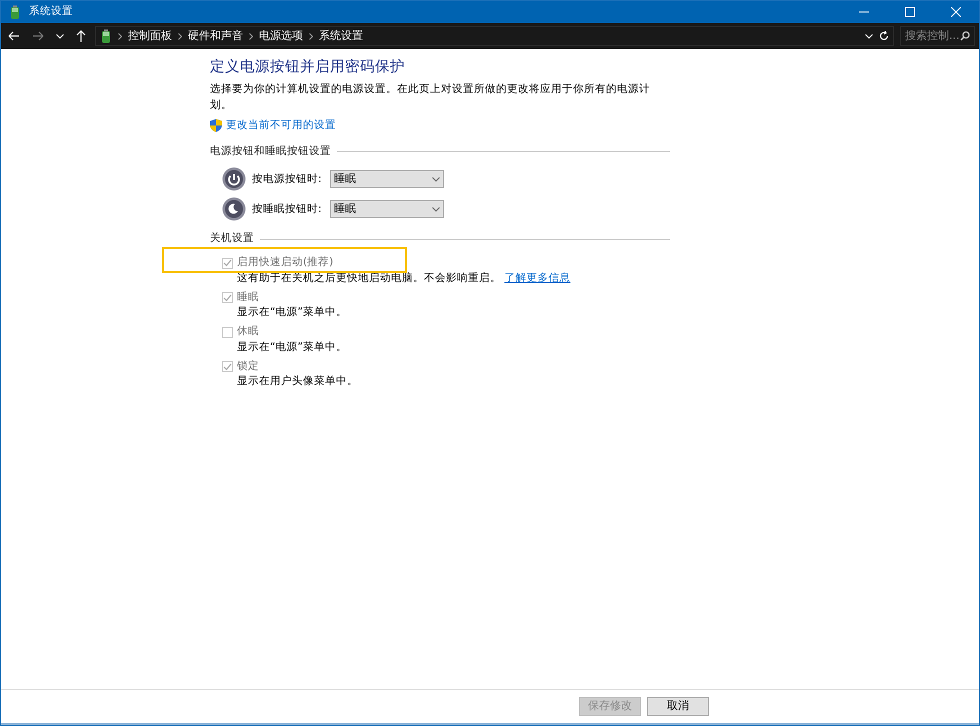  I want to click on forward-arrow-icon, so click(38, 36).